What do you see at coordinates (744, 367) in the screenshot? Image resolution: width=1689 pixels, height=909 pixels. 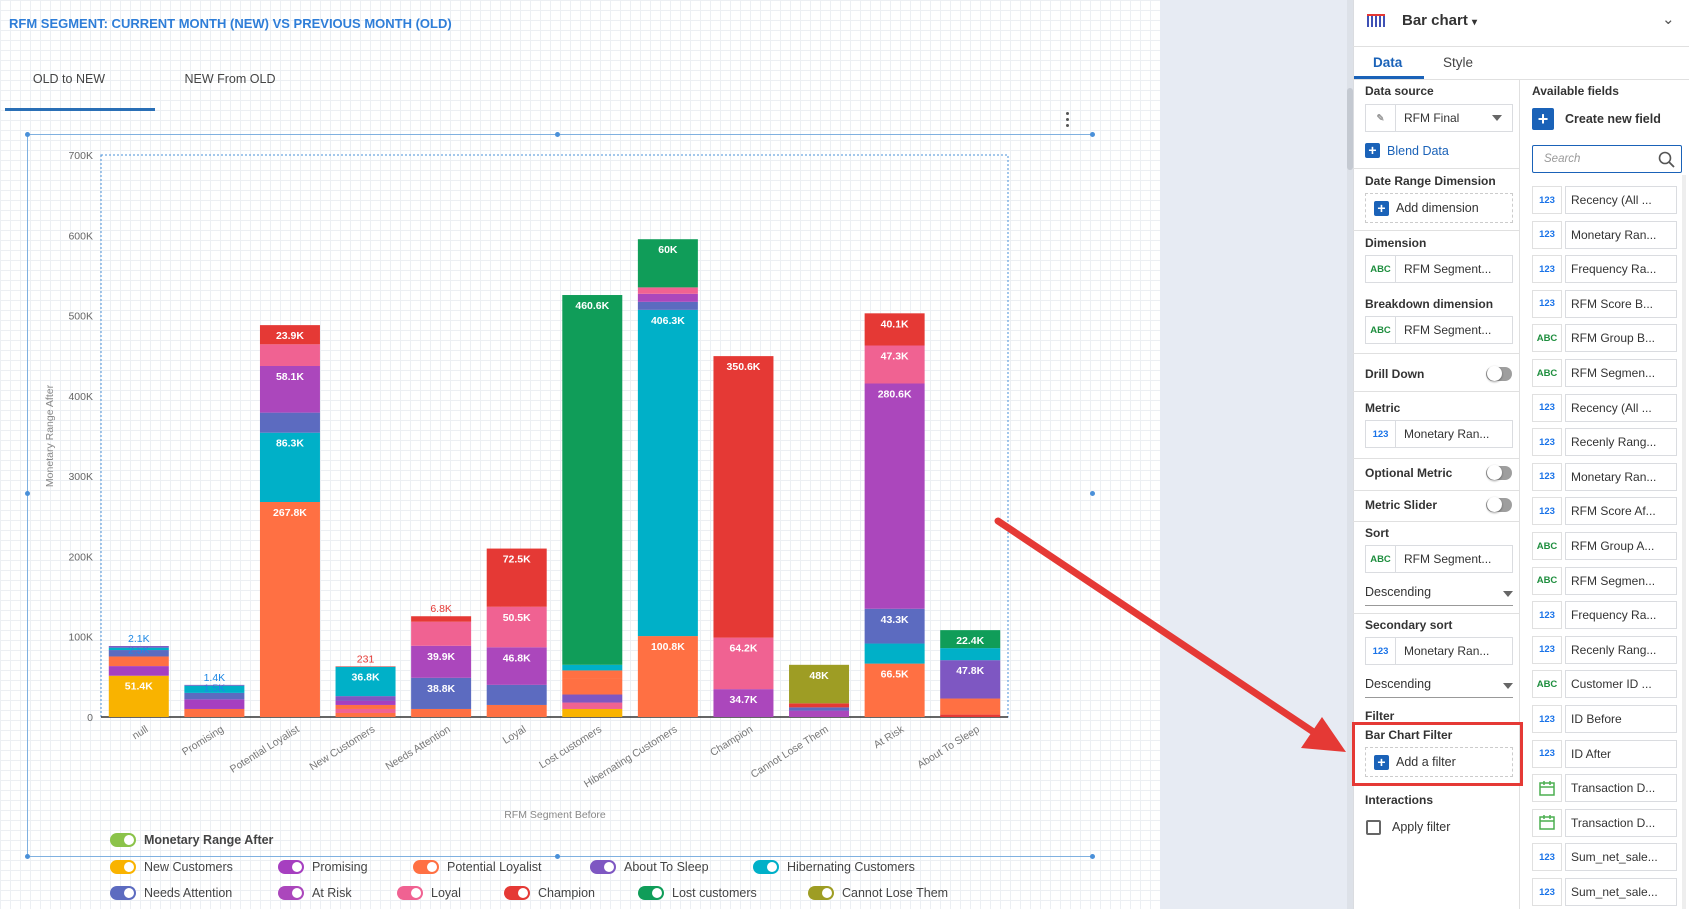 I see `bar-data-label: 350.6K` at bounding box center [744, 367].